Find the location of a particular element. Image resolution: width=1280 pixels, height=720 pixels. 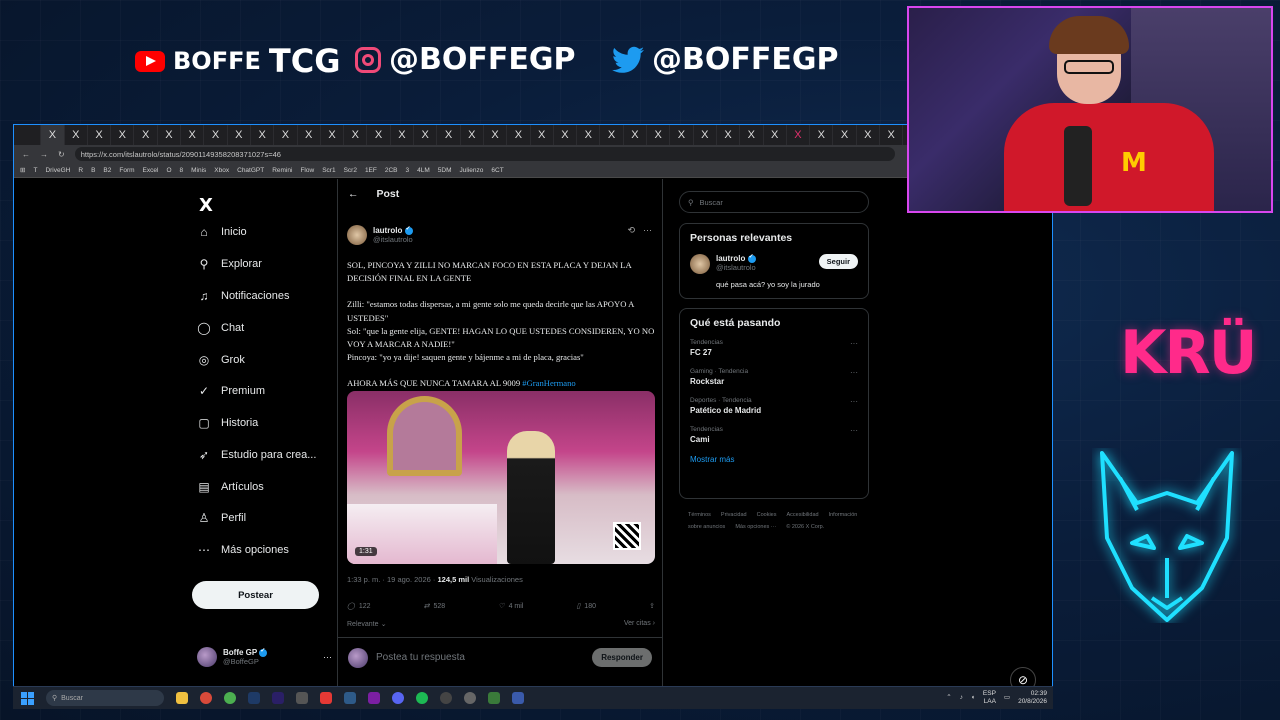

bookmark-item: Xbox is located at coordinates (221, 170).